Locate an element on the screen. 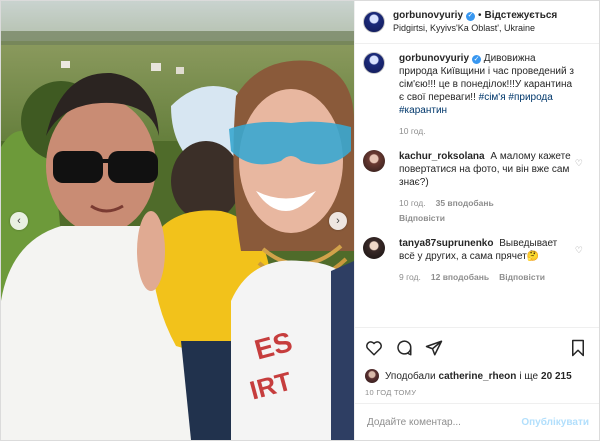  heart-icon is located at coordinates (374, 348).